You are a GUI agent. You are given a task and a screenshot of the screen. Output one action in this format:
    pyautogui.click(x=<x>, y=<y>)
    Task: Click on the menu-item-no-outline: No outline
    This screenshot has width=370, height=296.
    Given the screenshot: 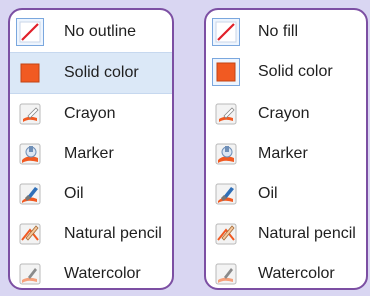 What is the action you would take?
    pyautogui.click(x=91, y=32)
    